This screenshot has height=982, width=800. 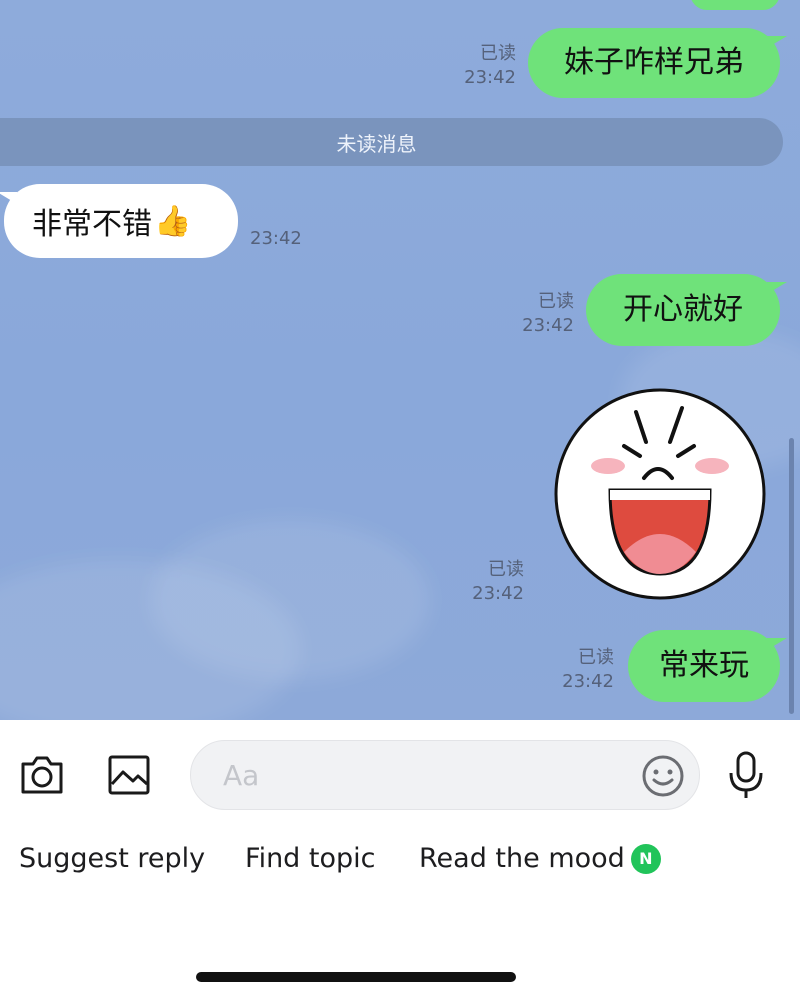 I want to click on message-input-placeholder: Aa, so click(x=241, y=775).